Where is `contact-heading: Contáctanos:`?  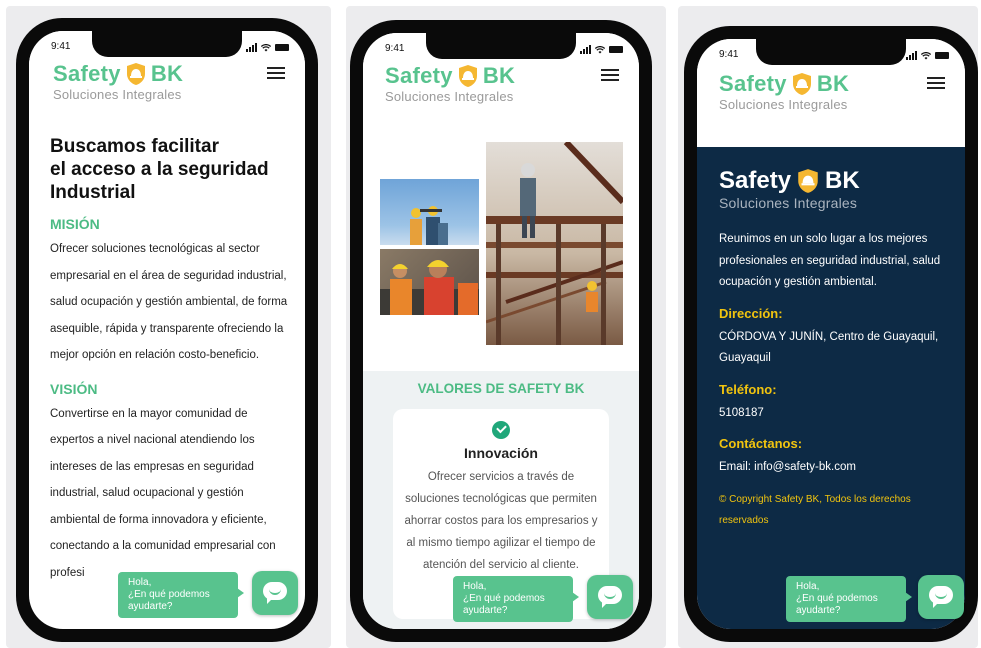
contact-heading: Contáctanos: is located at coordinates (761, 443).